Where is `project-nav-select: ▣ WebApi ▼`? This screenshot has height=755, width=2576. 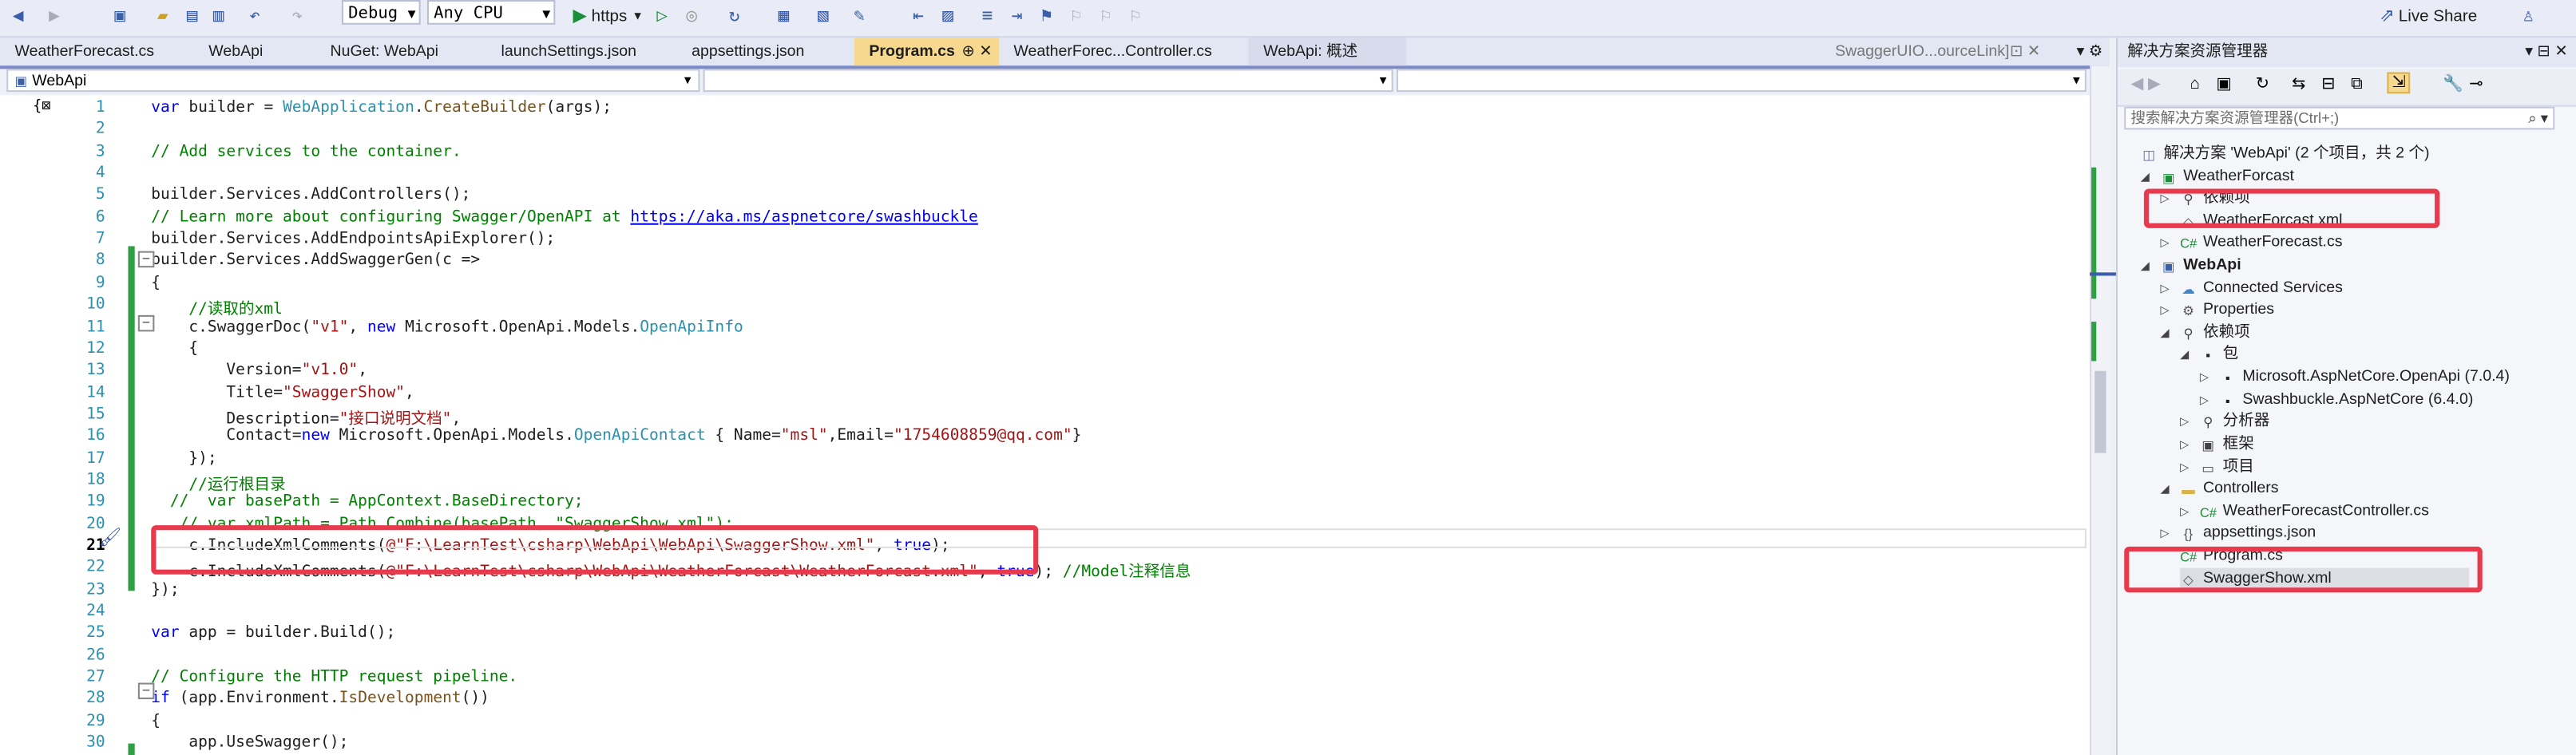
project-nav-select: ▣ WebApi ▼ is located at coordinates (353, 81).